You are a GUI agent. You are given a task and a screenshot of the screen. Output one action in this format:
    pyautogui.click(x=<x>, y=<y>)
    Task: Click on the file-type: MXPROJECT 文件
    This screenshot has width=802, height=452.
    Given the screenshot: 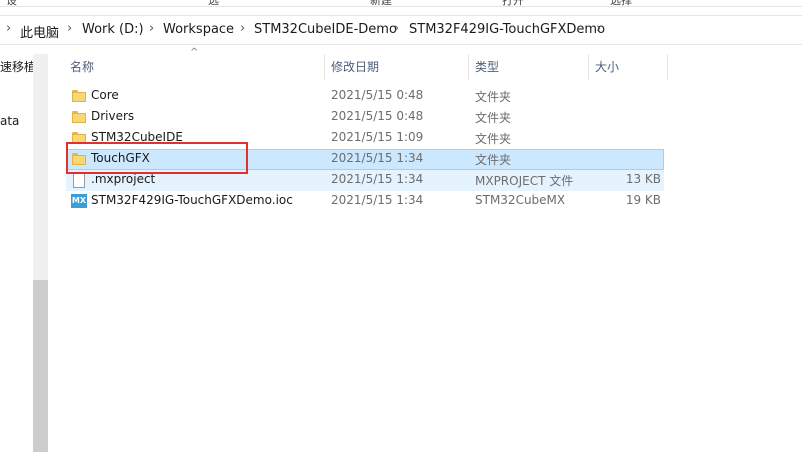 What is the action you would take?
    pyautogui.click(x=524, y=181)
    